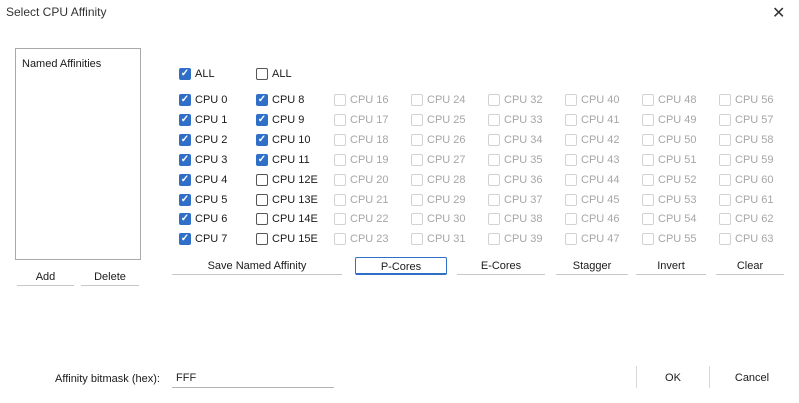 Image resolution: width=799 pixels, height=403 pixels. Describe the element at coordinates (523, 160) in the screenshot. I see `cpu-label: CPU 35` at that location.